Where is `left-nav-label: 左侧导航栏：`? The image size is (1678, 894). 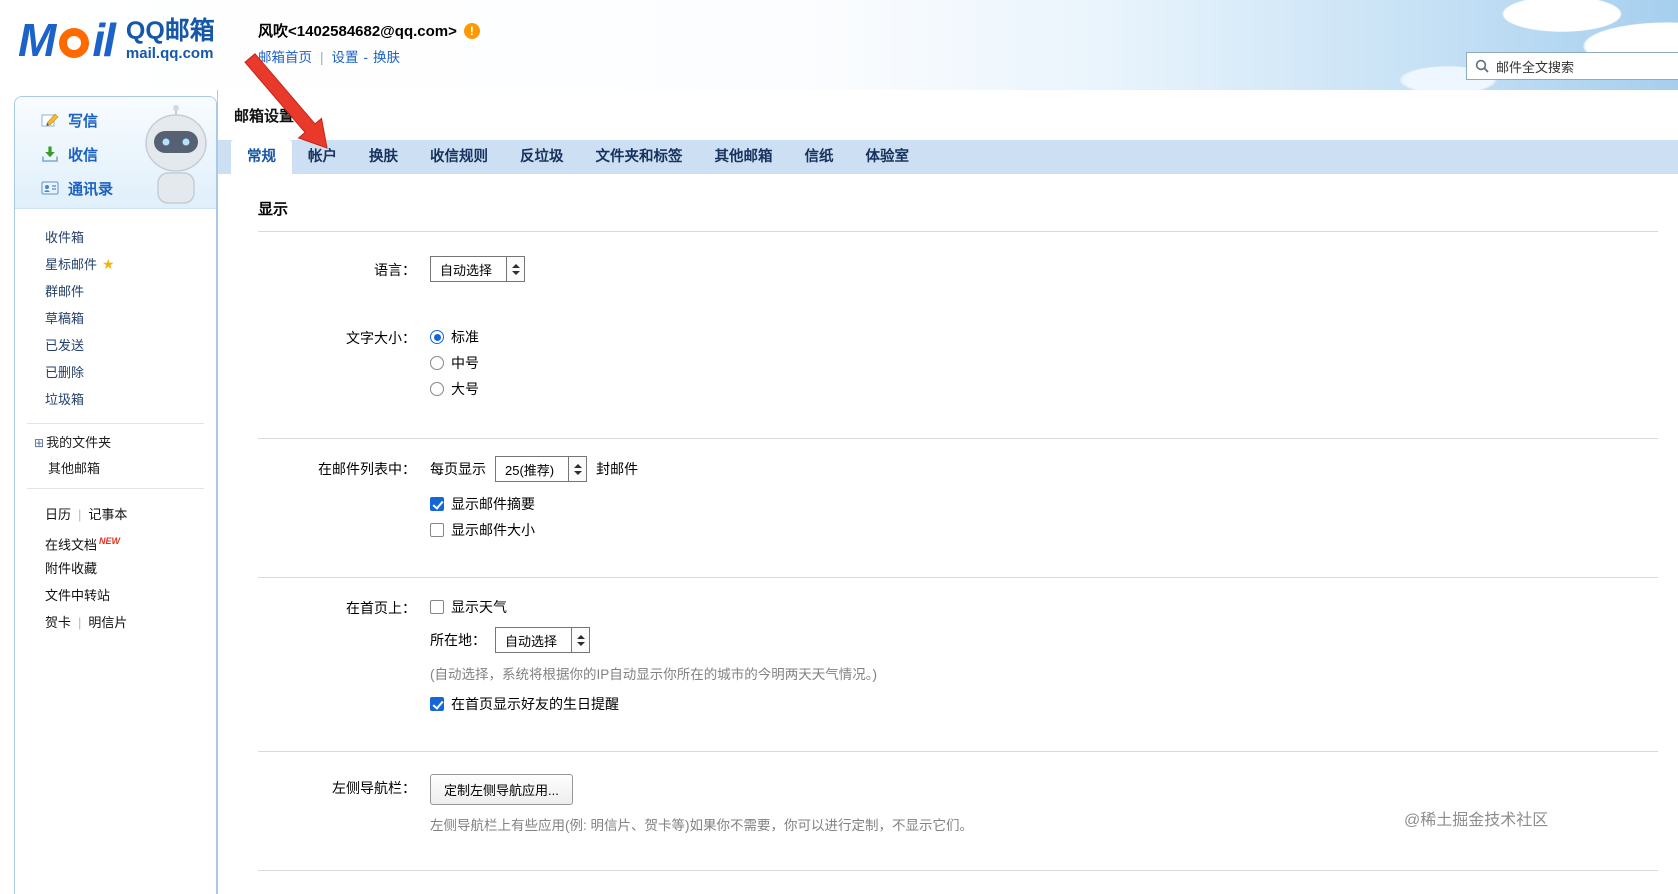
left-nav-label: 左侧导航栏： is located at coordinates (374, 788).